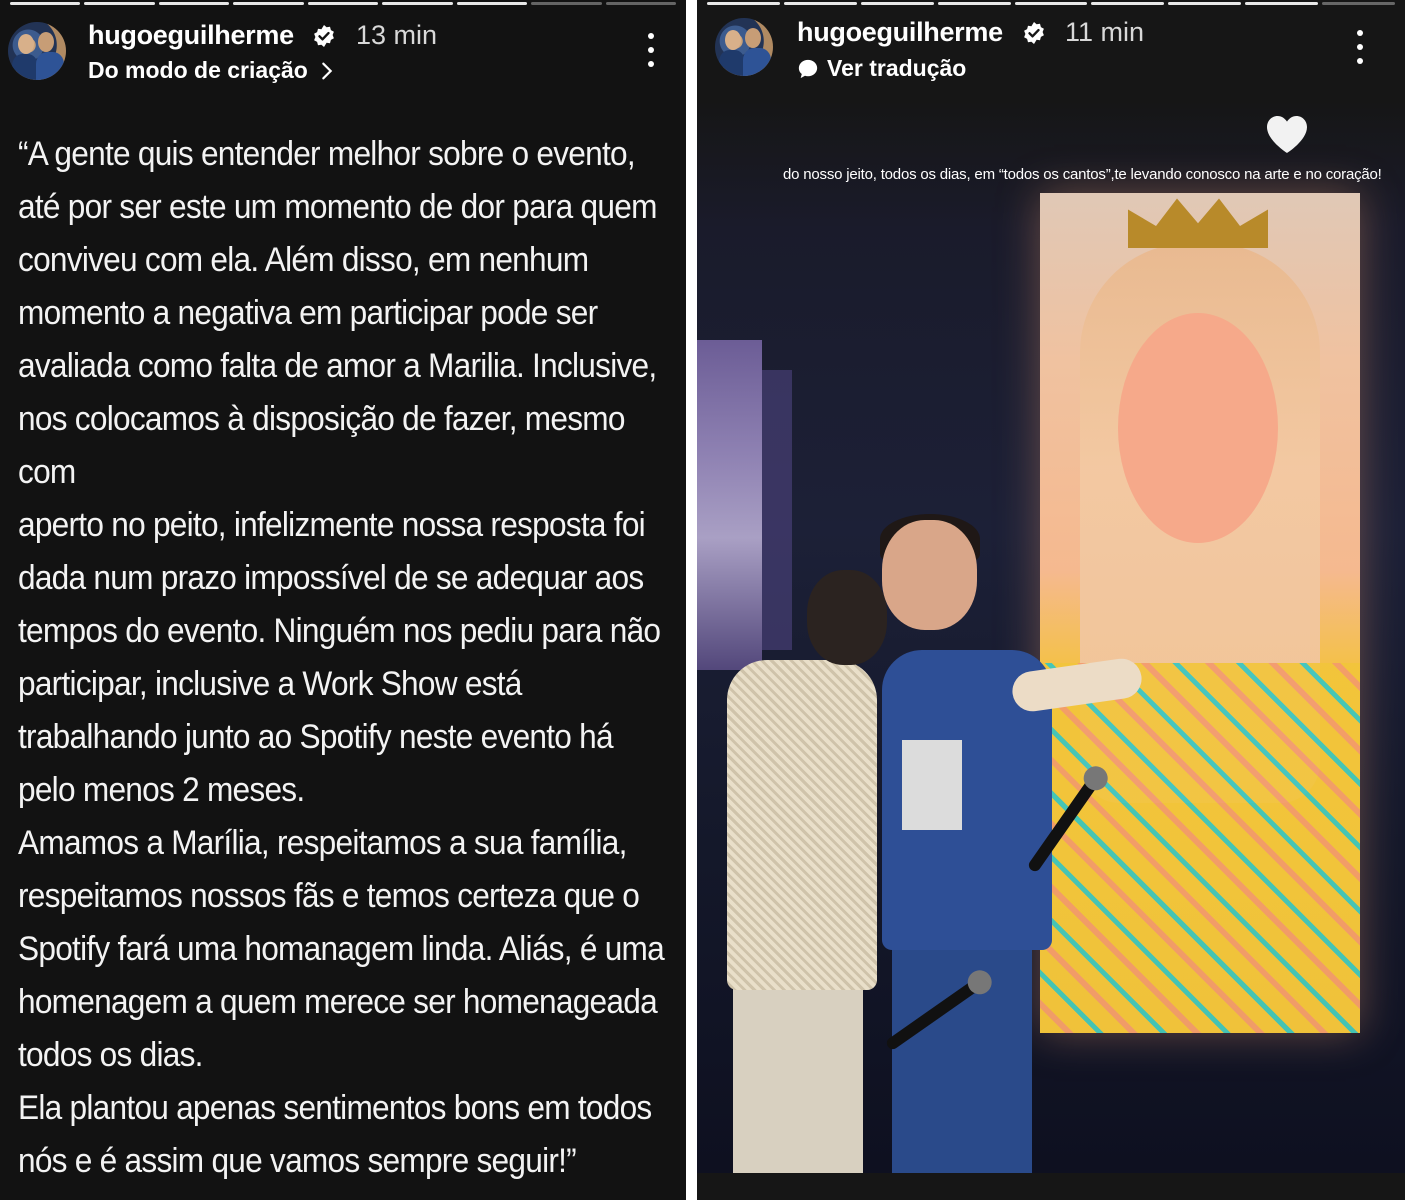  Describe the element at coordinates (897, 68) in the screenshot. I see `see-translation-label: Ver tradução` at that location.